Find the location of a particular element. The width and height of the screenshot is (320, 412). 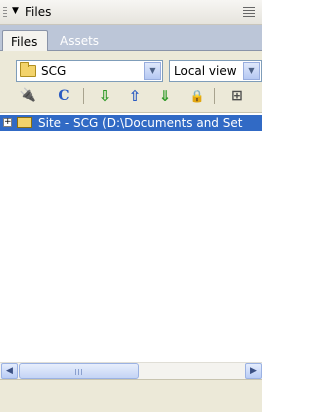

tab-files: Files is located at coordinates (25, 40).